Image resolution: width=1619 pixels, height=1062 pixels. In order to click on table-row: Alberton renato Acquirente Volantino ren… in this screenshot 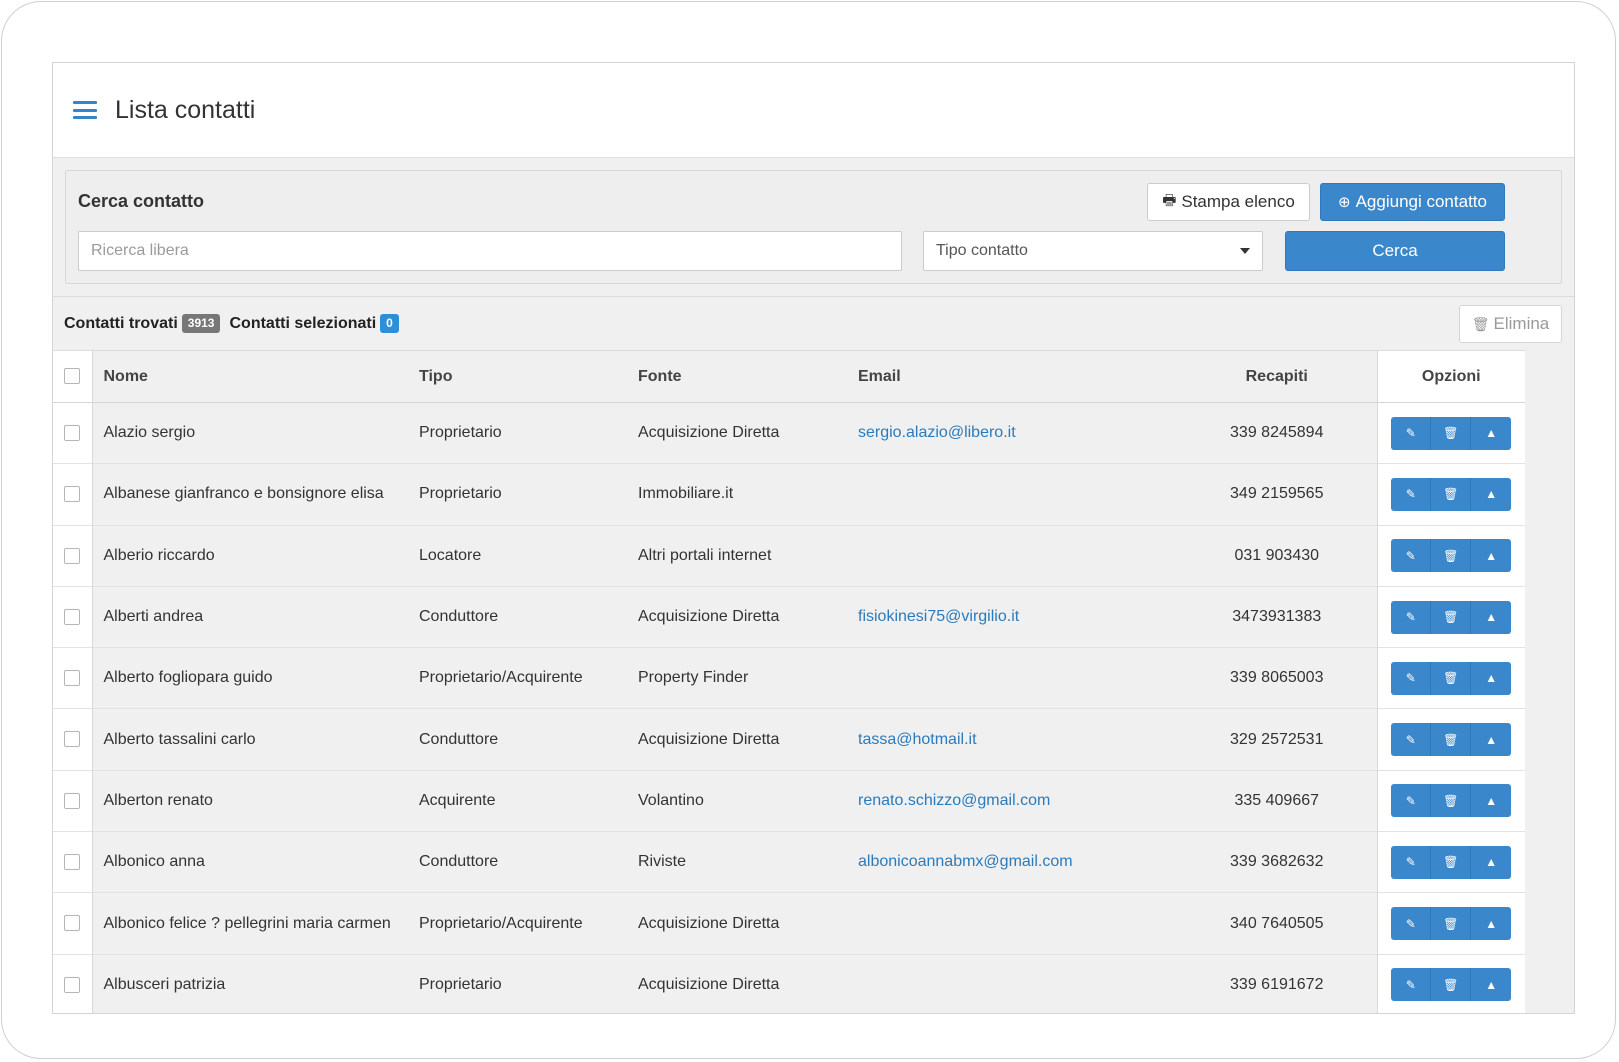, I will do `click(789, 801)`.